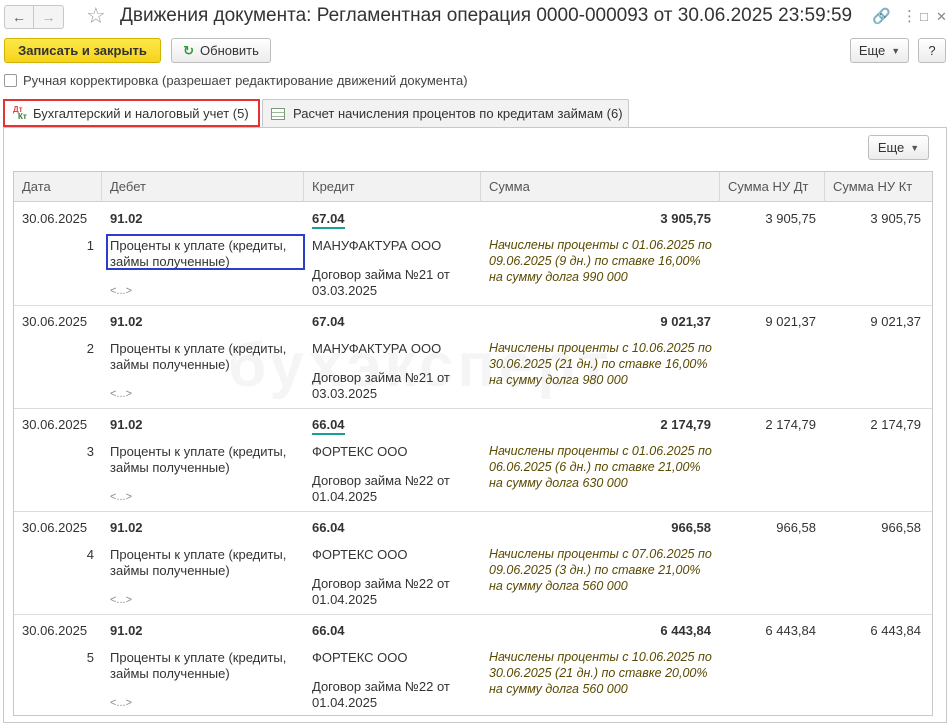  Describe the element at coordinates (878, 187) in the screenshot. I see `column-sum-nu-kt: Сумма НУ Кт` at that location.